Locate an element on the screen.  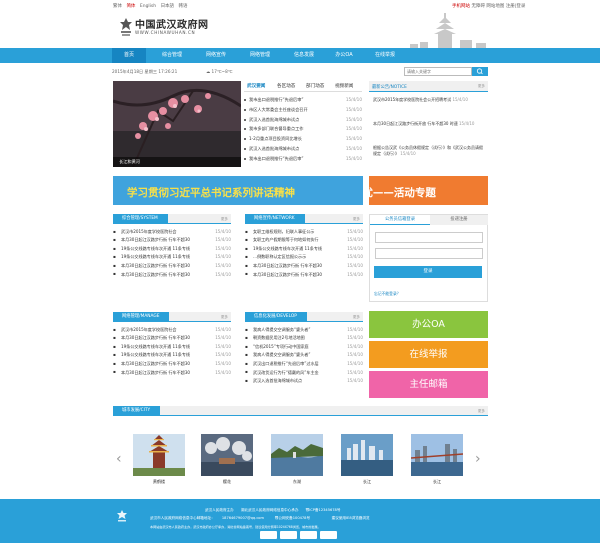
forgot-link: 忘记不能登录？ is located at coordinates (387, 294).